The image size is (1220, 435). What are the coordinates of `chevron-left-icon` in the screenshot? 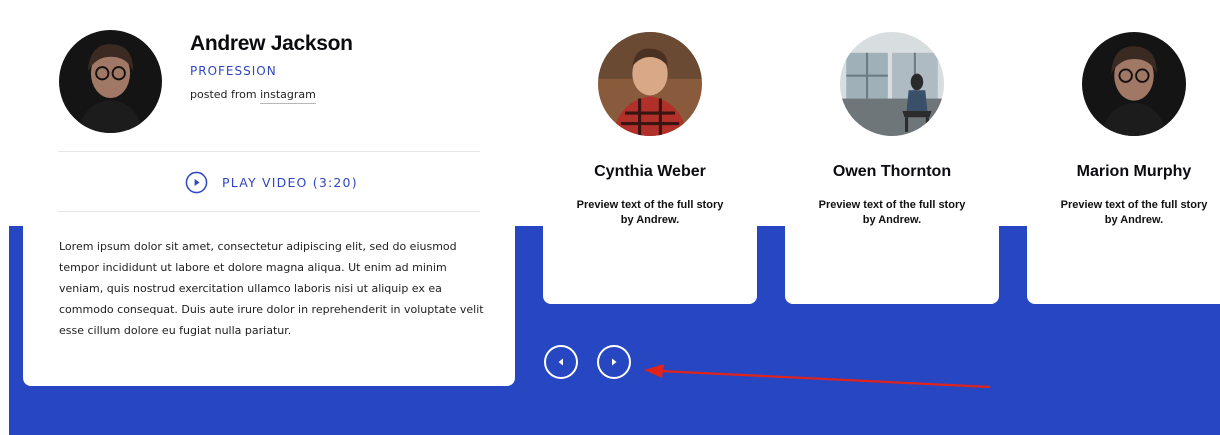 It's located at (560, 362).